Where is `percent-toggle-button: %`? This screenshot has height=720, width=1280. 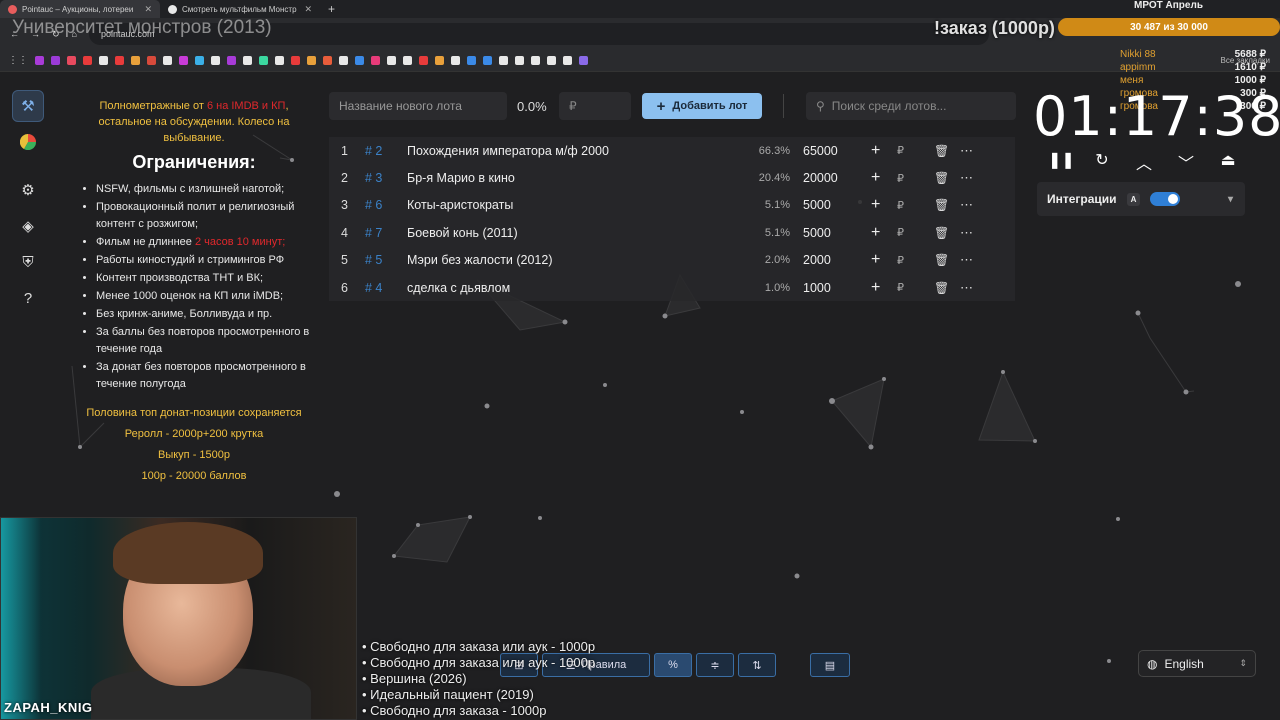
percent-toggle-button: % is located at coordinates (673, 665).